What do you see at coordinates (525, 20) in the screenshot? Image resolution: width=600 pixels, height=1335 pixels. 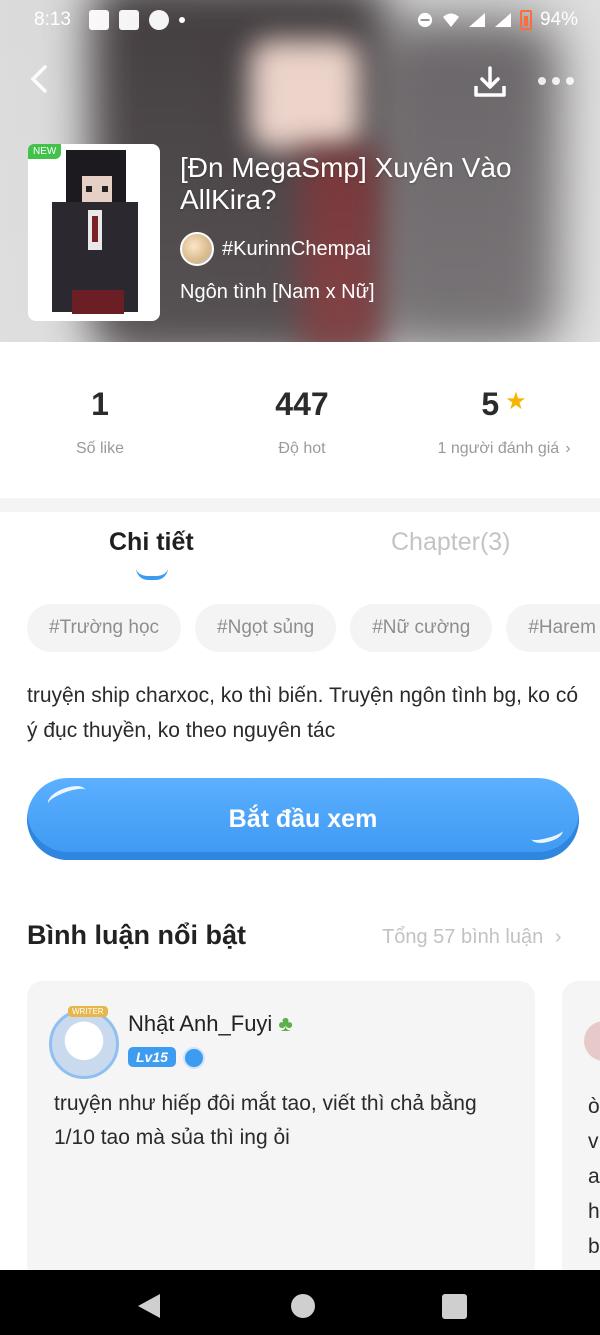 I see `battery-icon` at bounding box center [525, 20].